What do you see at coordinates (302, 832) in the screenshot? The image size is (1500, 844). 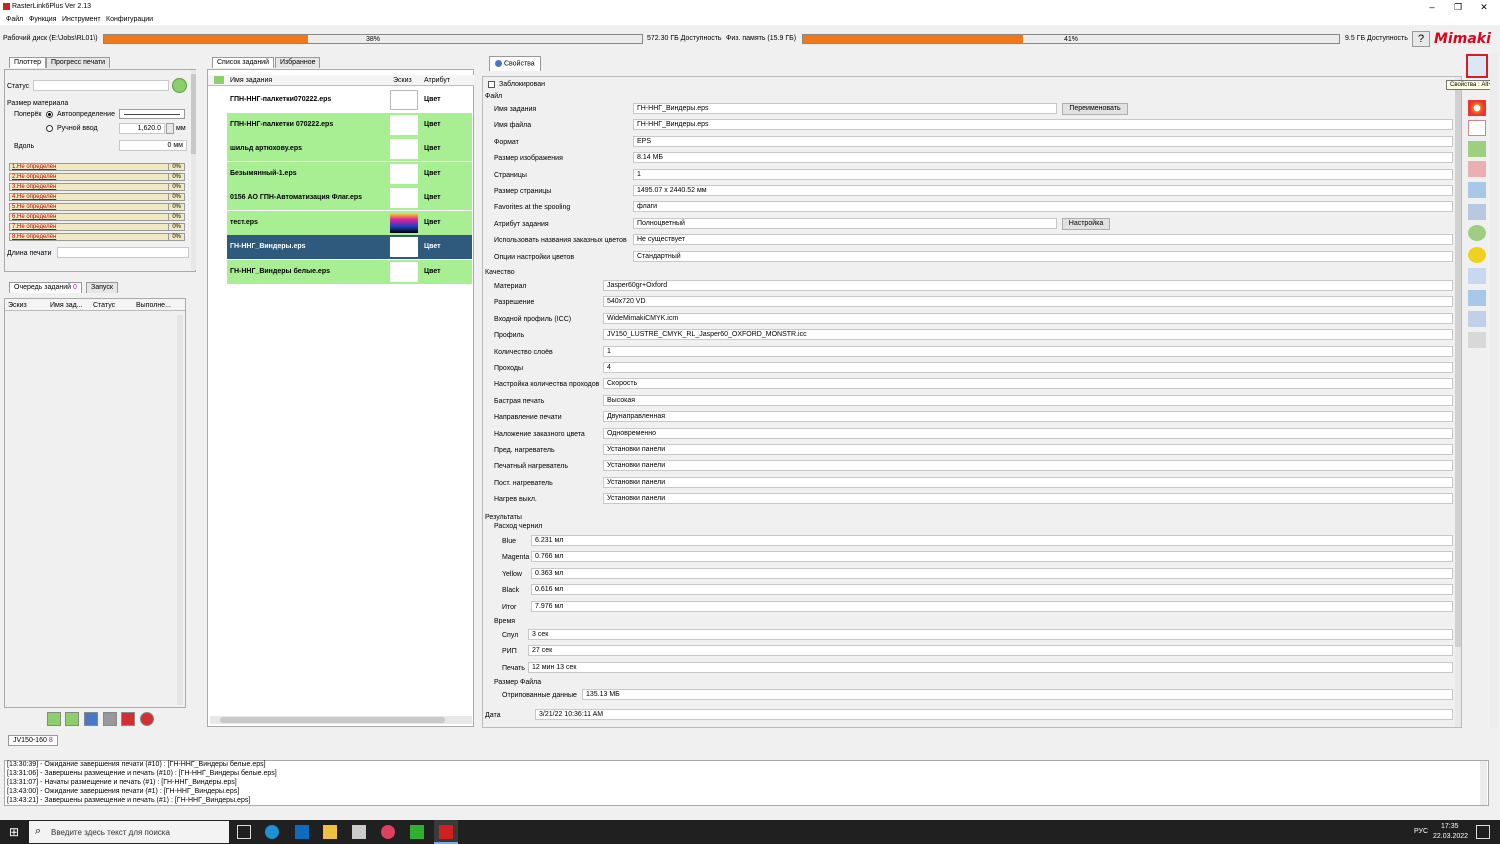 I see `outlook-icon` at bounding box center [302, 832].